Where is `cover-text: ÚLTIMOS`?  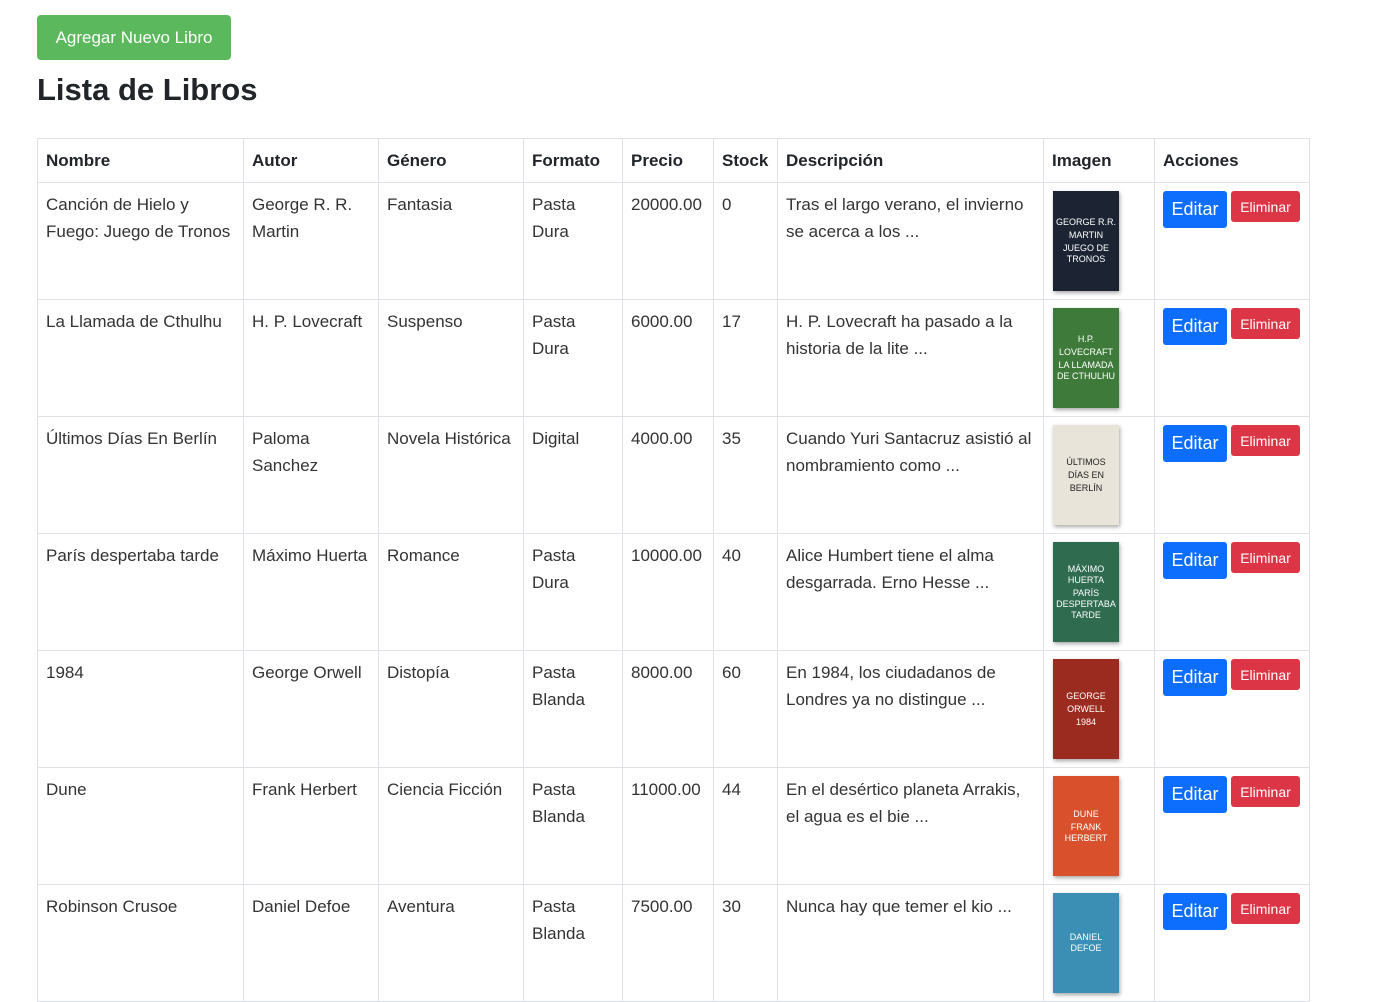 cover-text: ÚLTIMOS is located at coordinates (1086, 461).